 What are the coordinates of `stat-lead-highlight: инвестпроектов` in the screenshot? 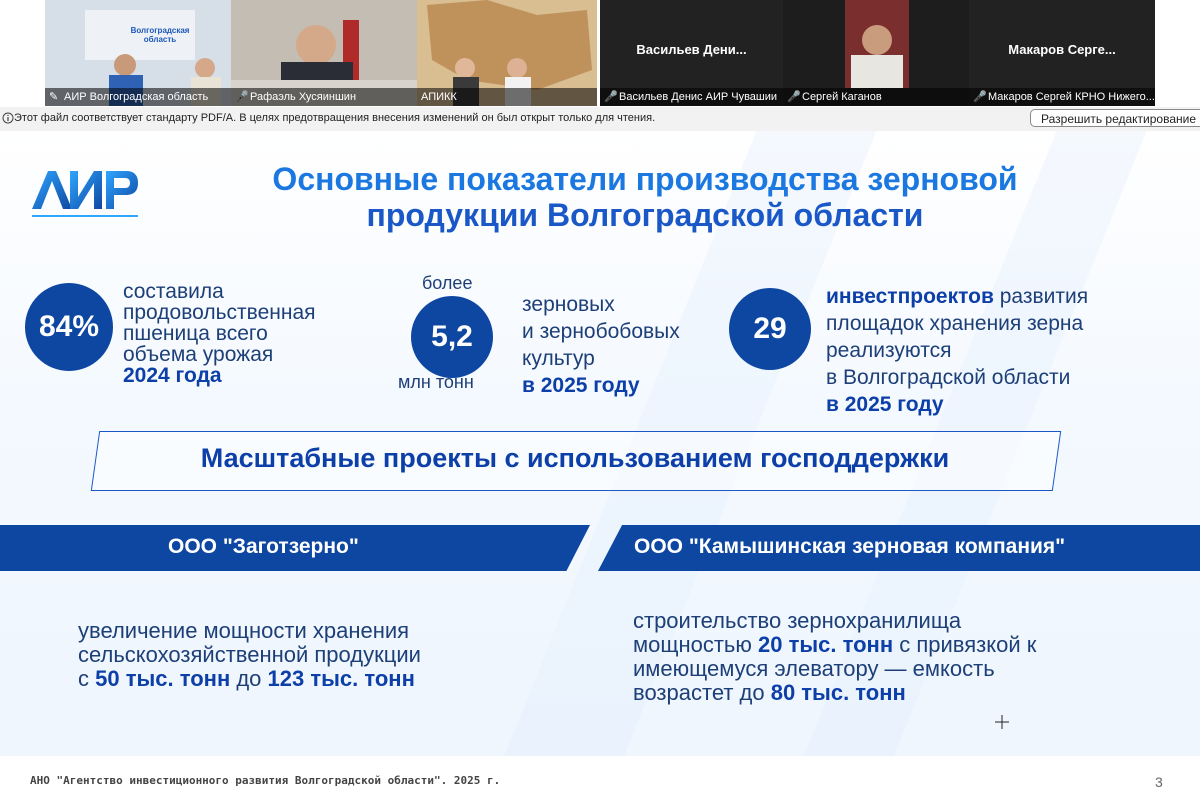 It's located at (910, 296).